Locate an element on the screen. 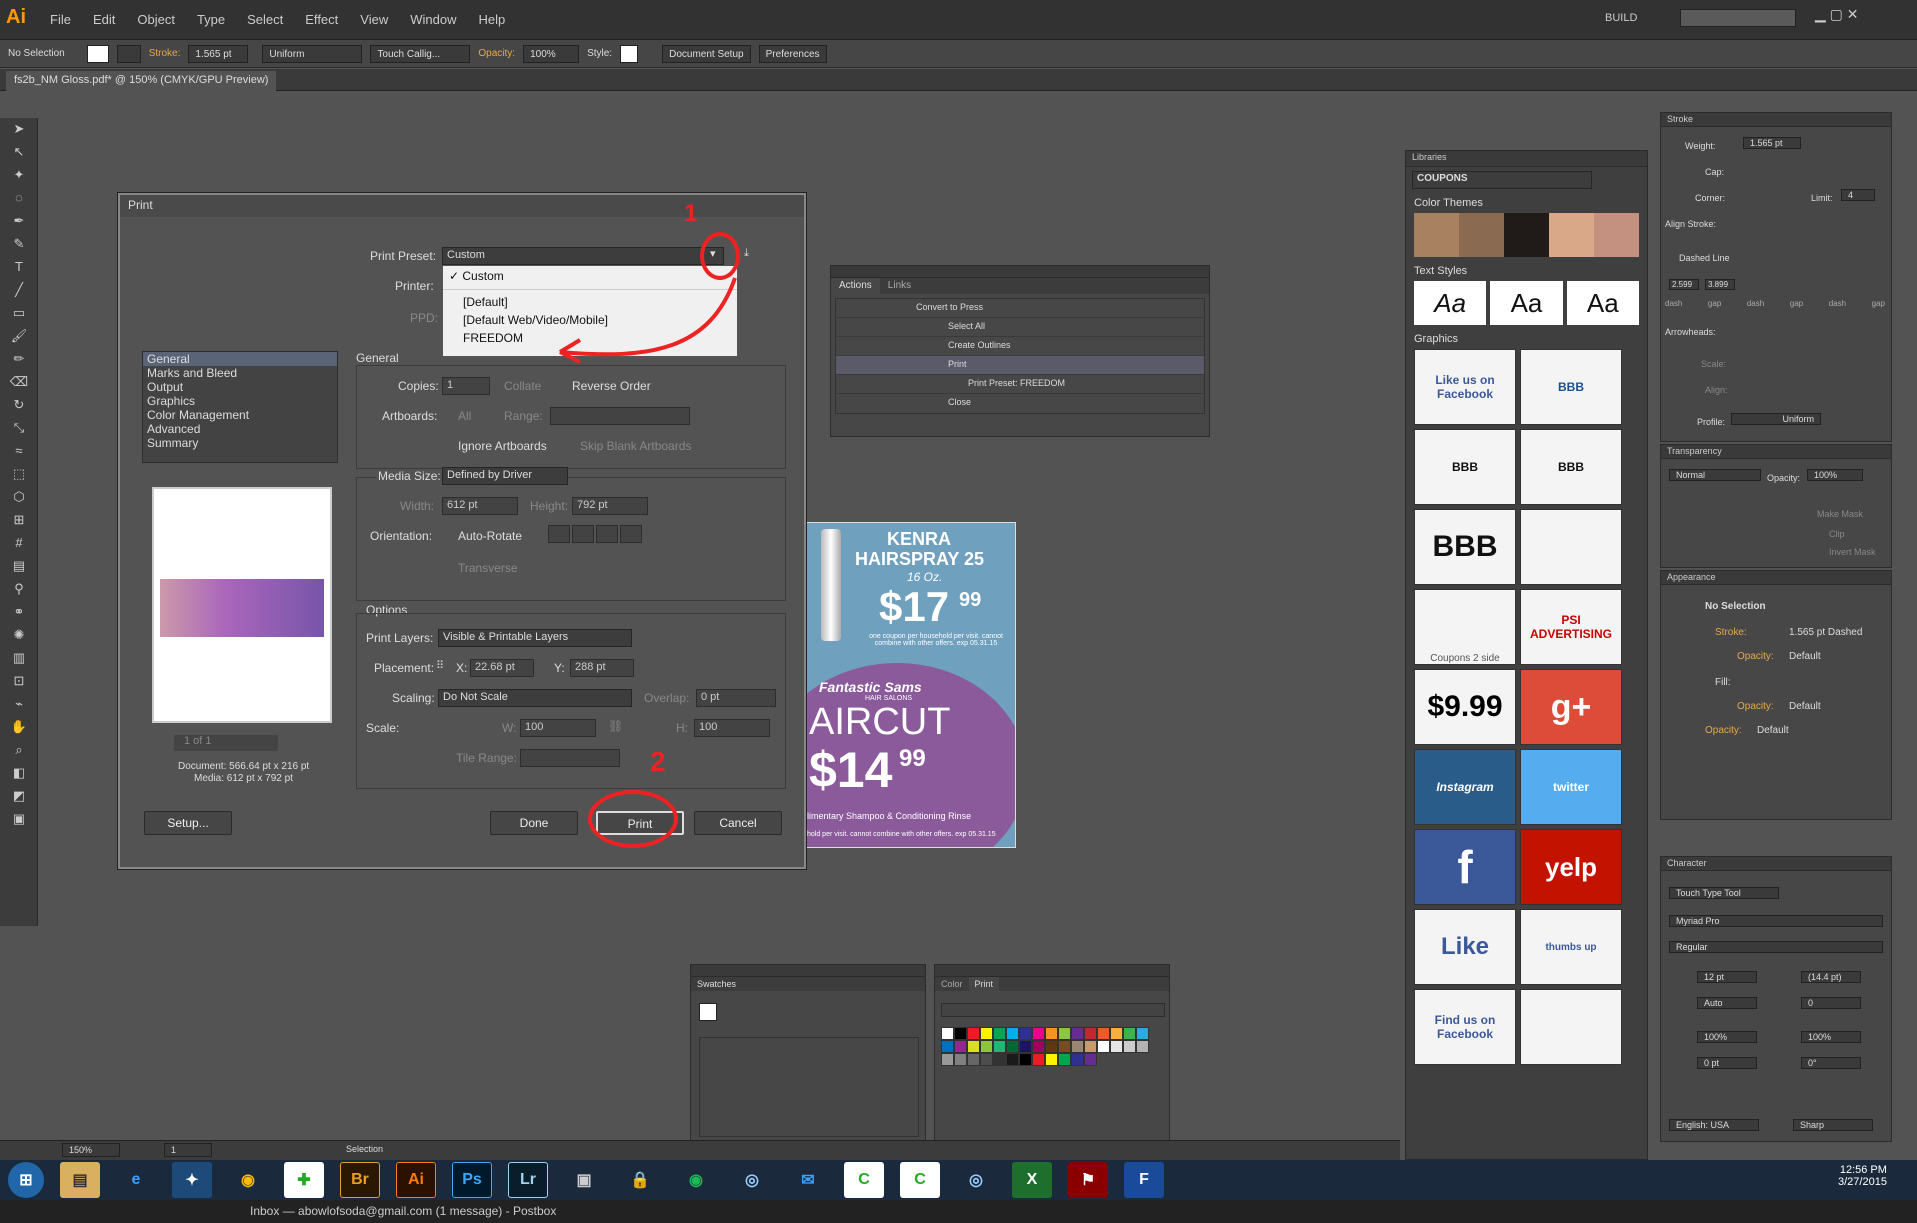 This screenshot has width=1917, height=1223. variable-width-profile: Uniform is located at coordinates (312, 53).